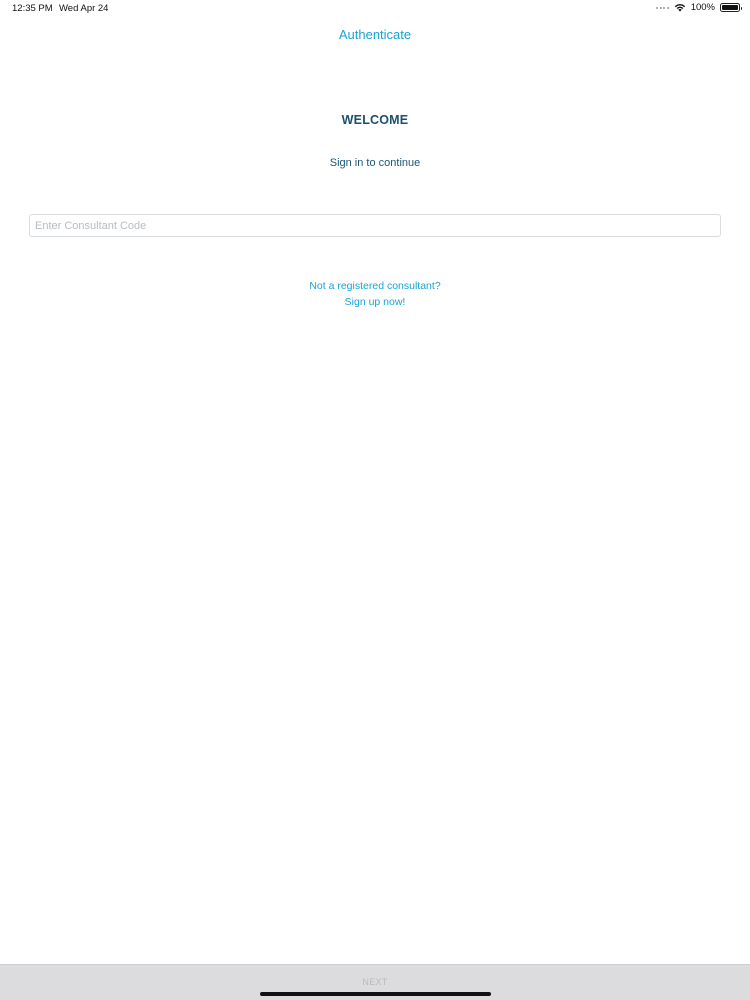 The image size is (750, 1000). I want to click on signal-dots-icon, so click(662, 7).